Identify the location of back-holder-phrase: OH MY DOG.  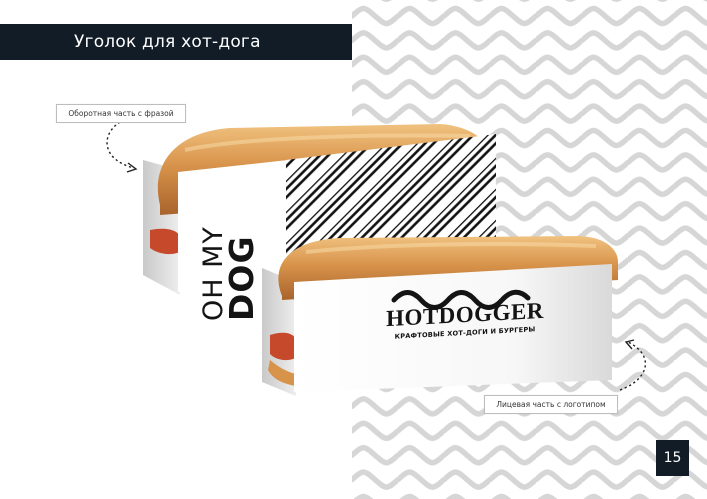
(229, 260).